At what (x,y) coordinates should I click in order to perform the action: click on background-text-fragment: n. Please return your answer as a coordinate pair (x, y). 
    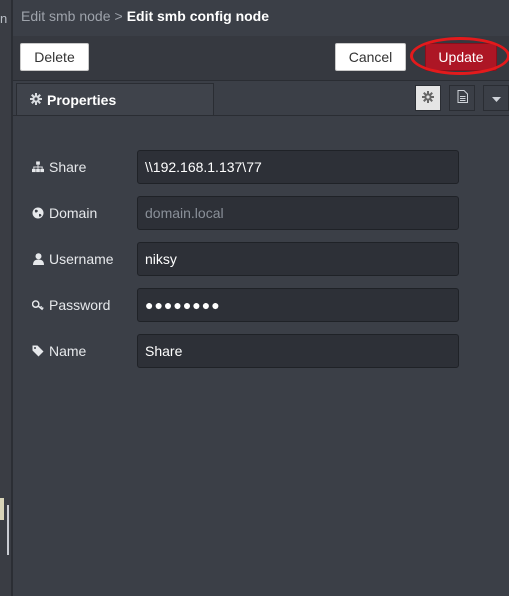
    Looking at the image, I should click on (4, 18).